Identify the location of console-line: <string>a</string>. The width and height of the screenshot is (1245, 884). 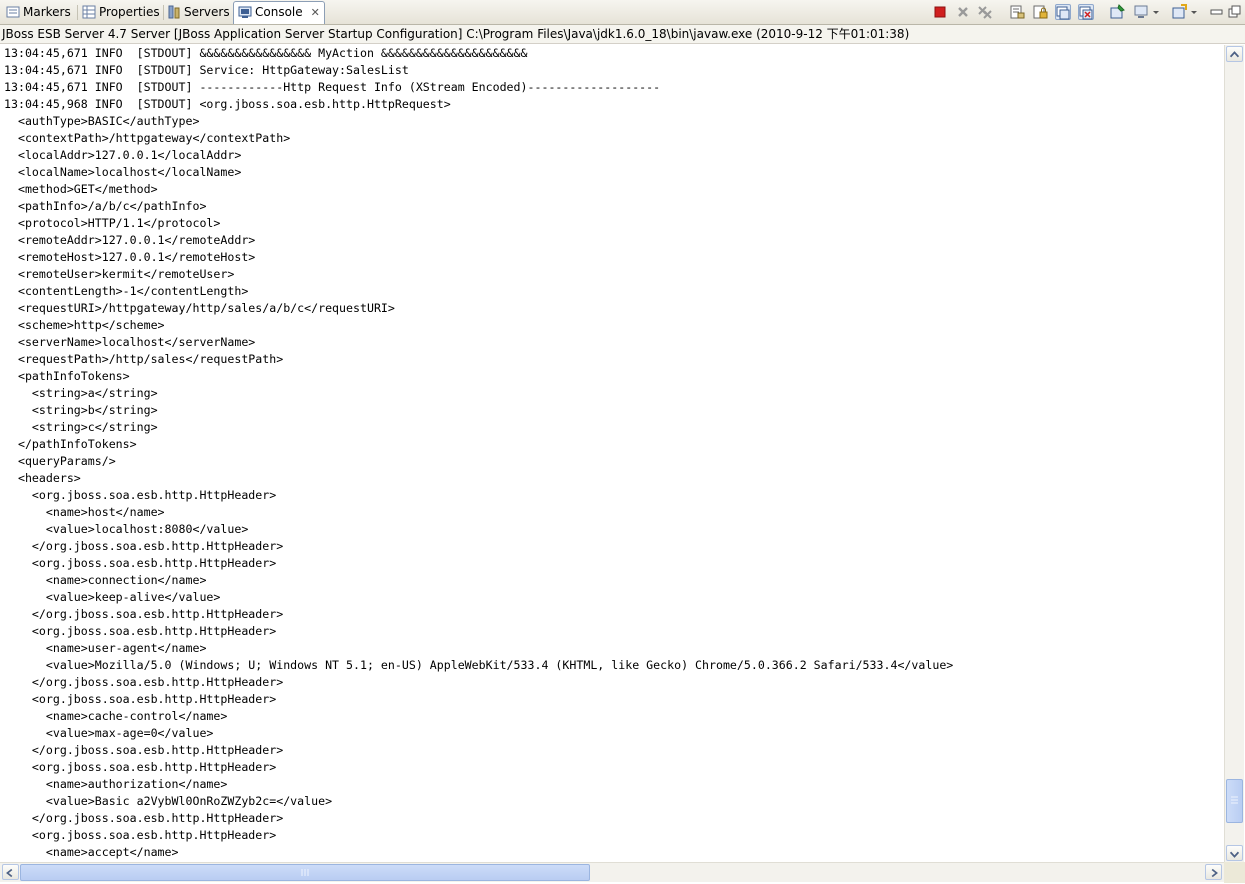
(81, 393).